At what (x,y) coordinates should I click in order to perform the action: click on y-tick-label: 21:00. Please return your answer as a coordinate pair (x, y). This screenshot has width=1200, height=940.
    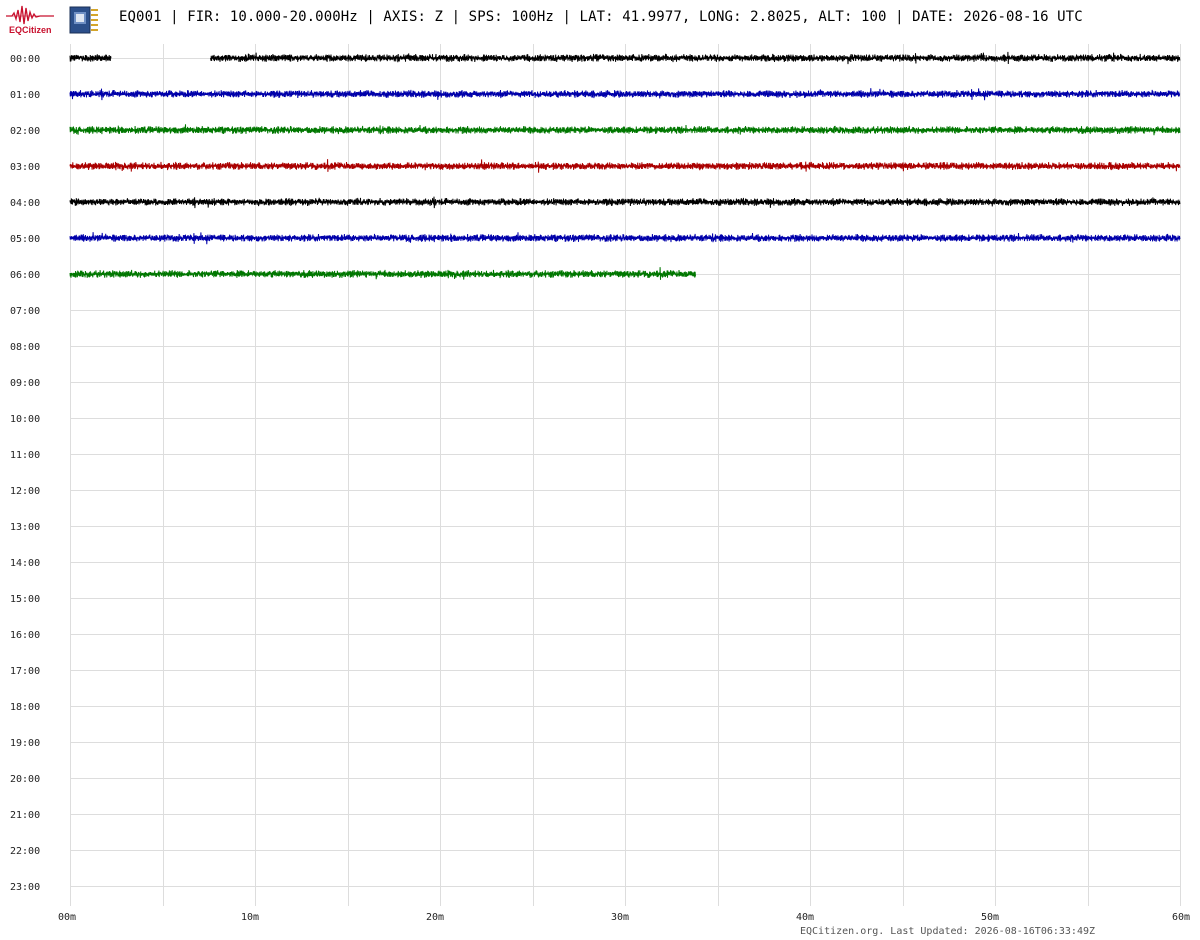
    Looking at the image, I should click on (25, 815).